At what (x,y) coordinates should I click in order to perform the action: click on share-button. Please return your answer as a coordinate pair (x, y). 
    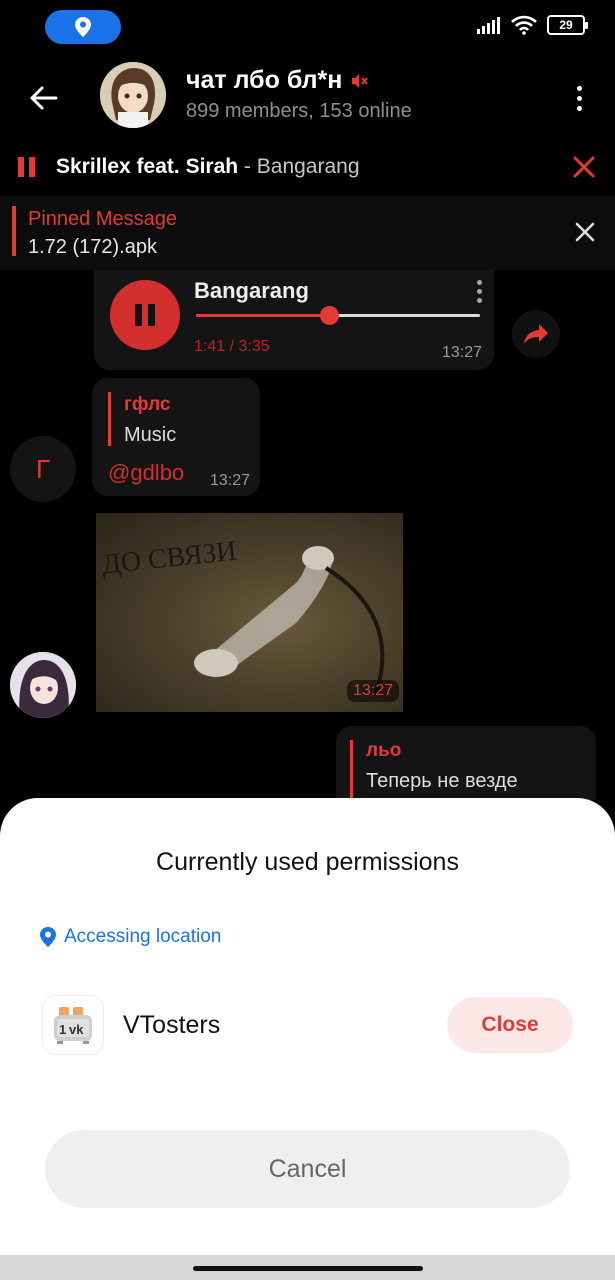
    Looking at the image, I should click on (536, 334).